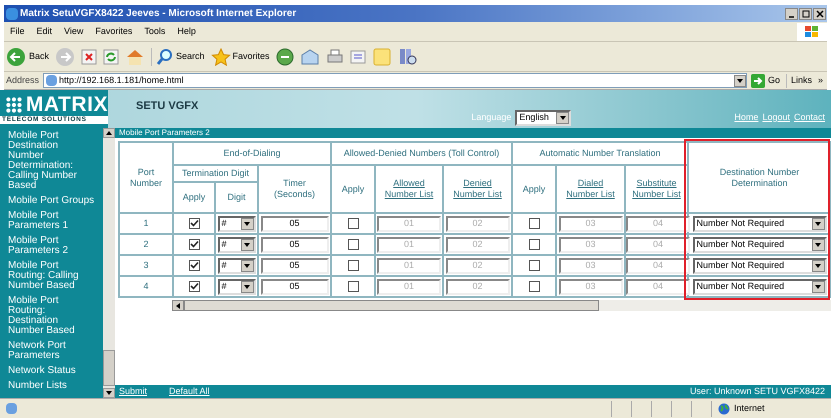 The width and height of the screenshot is (831, 418). I want to click on sidebar-item: Network Status, so click(52, 371).